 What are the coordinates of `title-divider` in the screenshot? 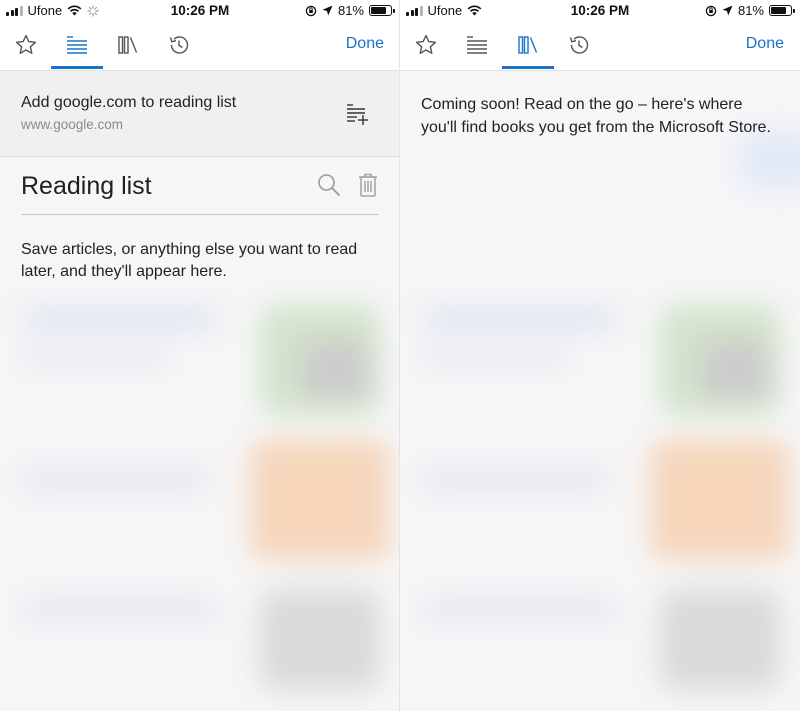 It's located at (200, 214).